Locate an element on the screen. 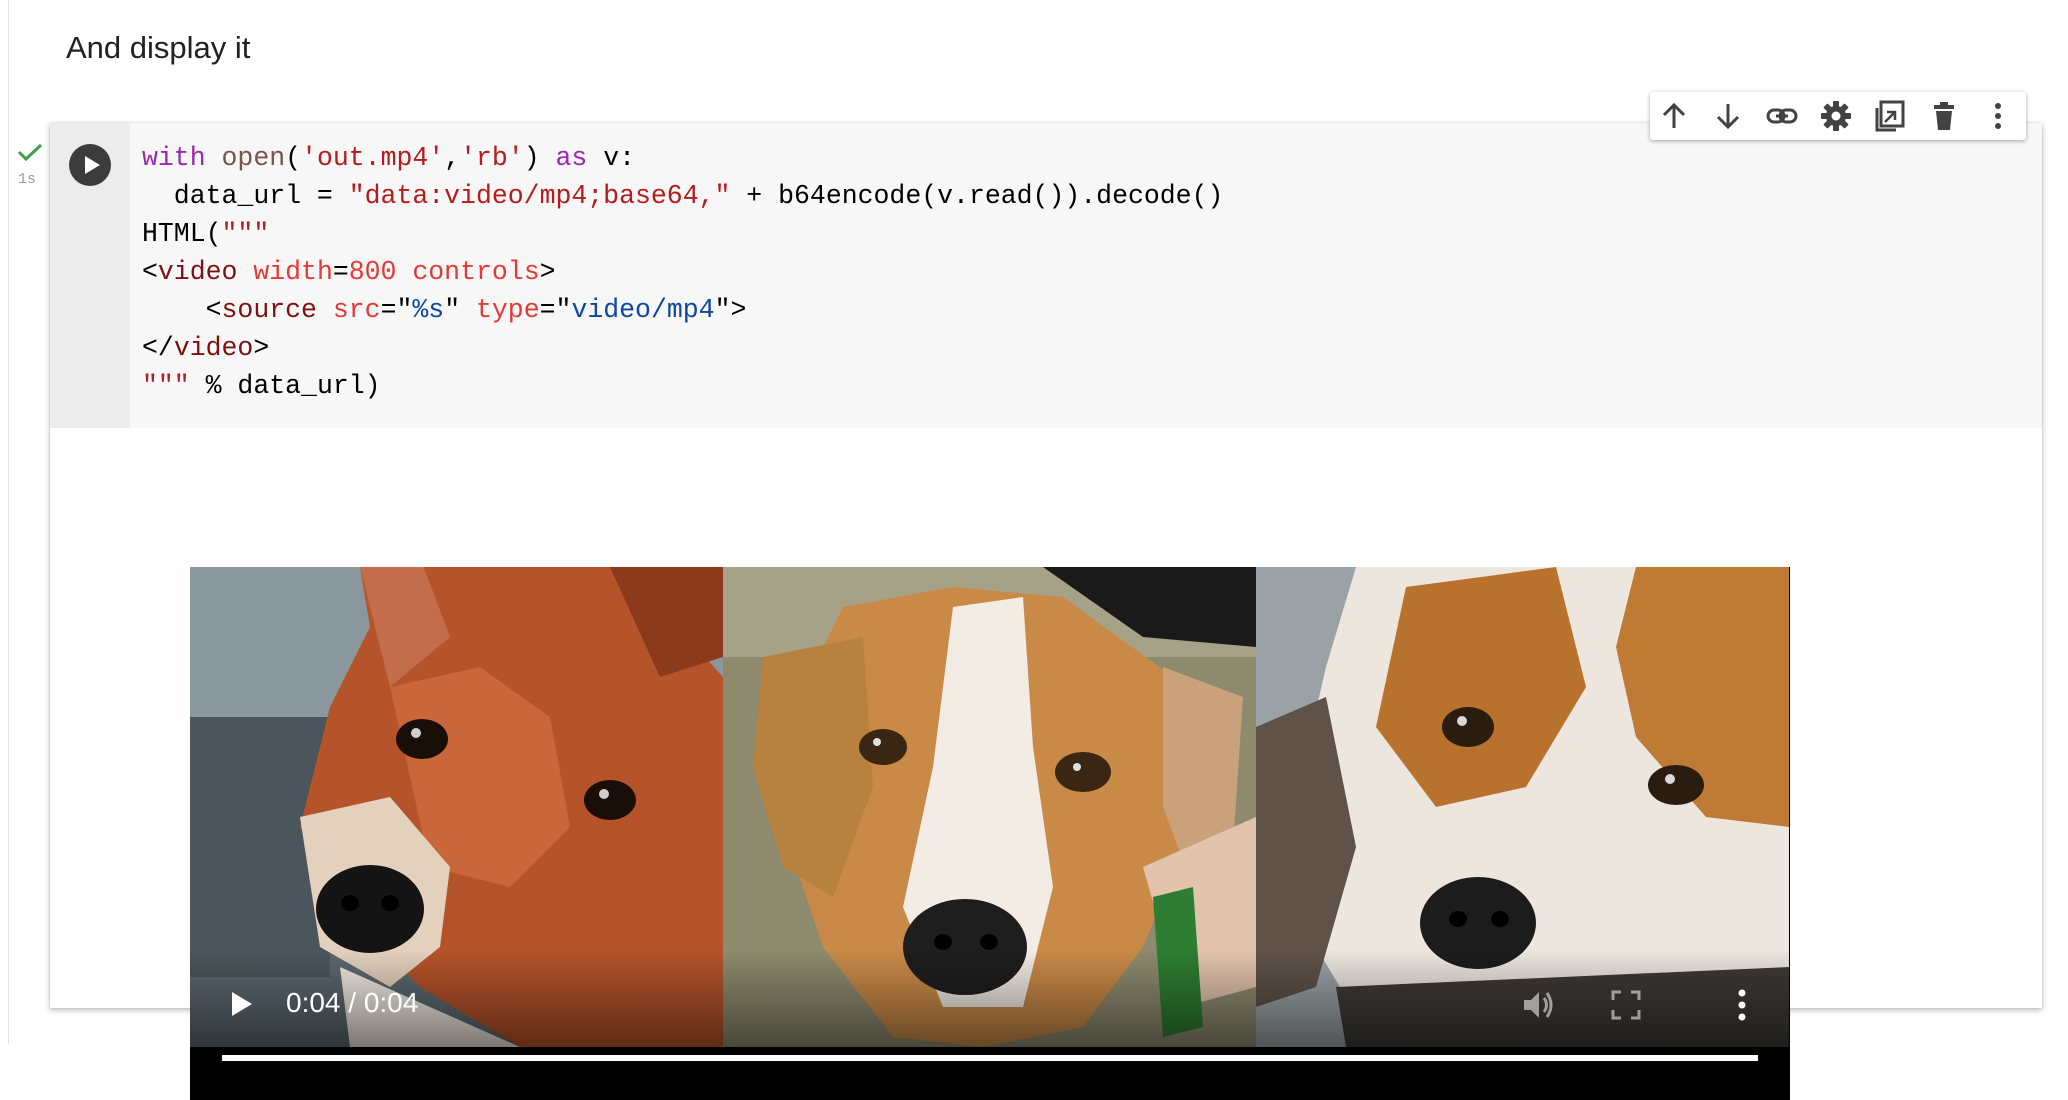 This screenshot has width=2068, height=1100. arrow-up-icon is located at coordinates (1674, 115).